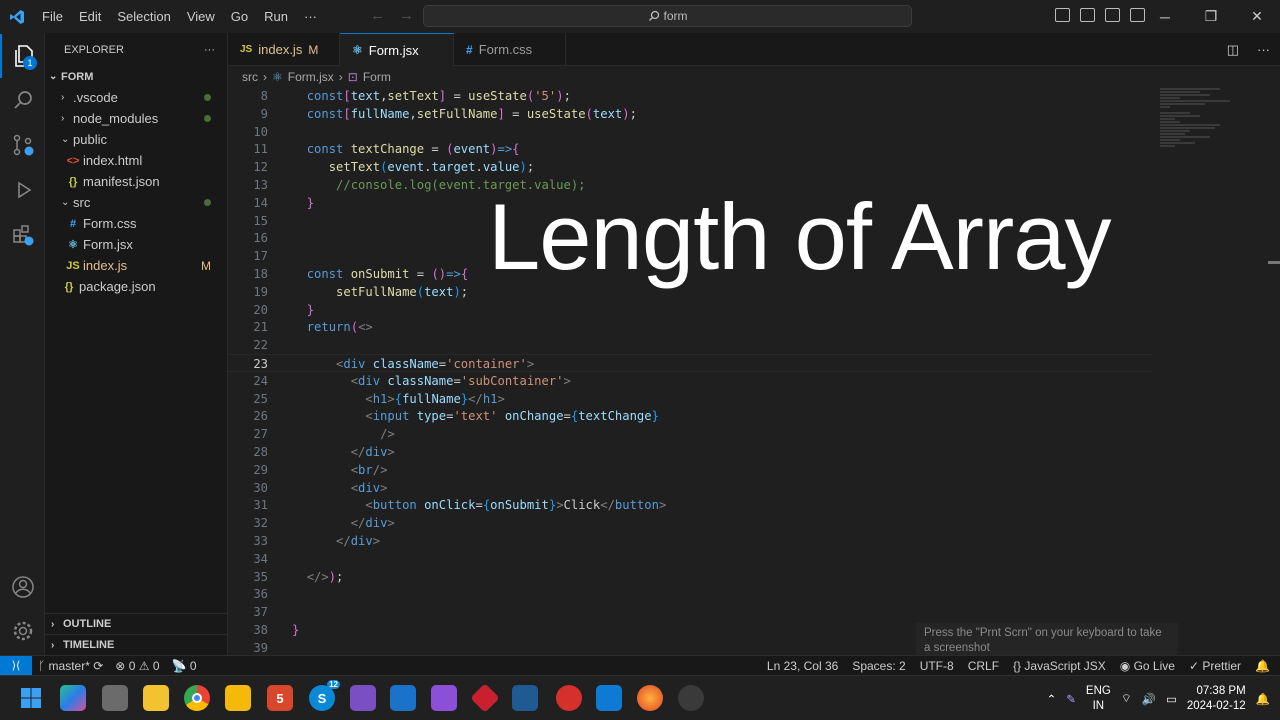 The width and height of the screenshot is (1280, 720). What do you see at coordinates (691, 698) in the screenshot?
I see `settings-app-icon` at bounding box center [691, 698].